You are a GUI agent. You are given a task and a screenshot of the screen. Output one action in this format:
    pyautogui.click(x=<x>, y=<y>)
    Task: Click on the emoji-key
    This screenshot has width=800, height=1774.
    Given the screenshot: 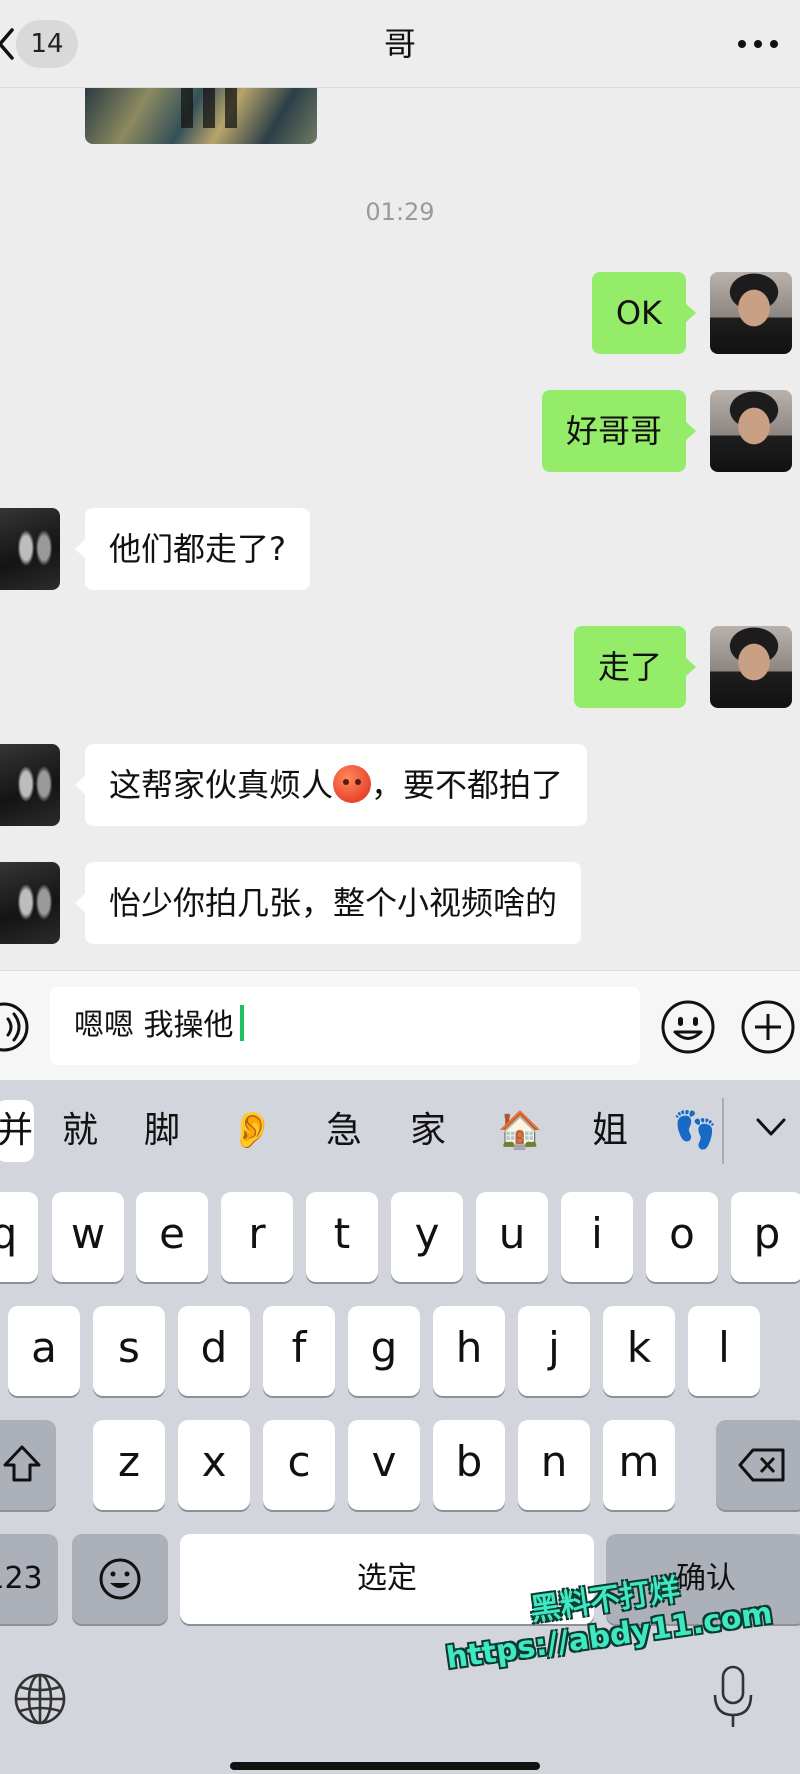 What is the action you would take?
    pyautogui.click(x=120, y=1579)
    